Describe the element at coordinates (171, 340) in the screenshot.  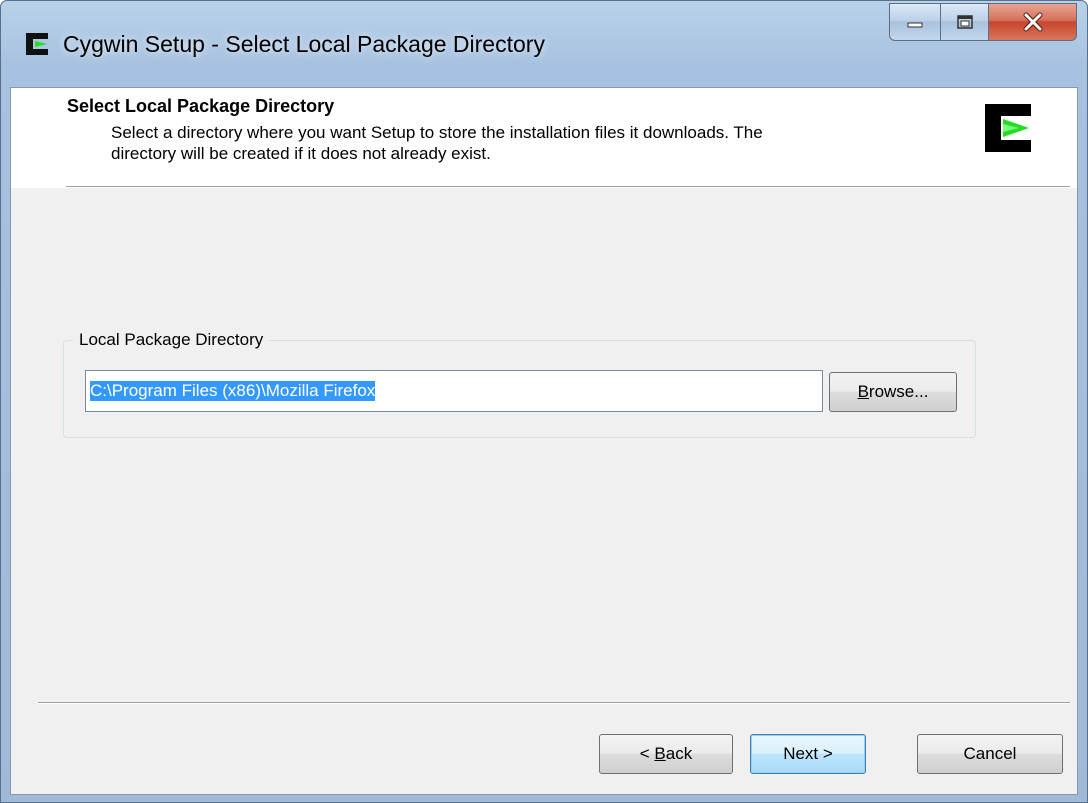
I see `group-label: Local Package Directory` at that location.